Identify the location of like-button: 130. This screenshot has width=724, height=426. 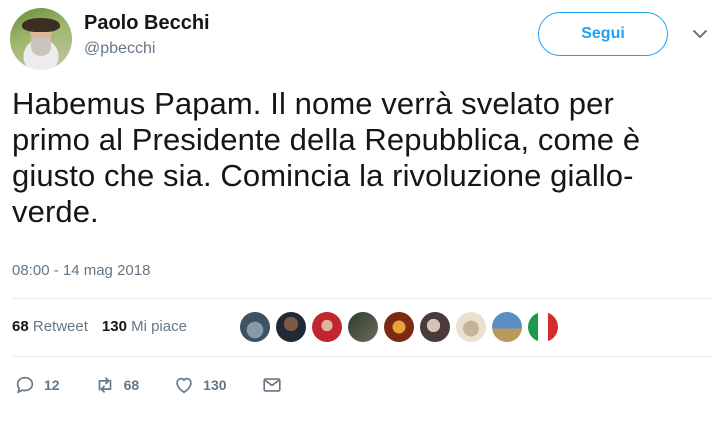
(200, 385).